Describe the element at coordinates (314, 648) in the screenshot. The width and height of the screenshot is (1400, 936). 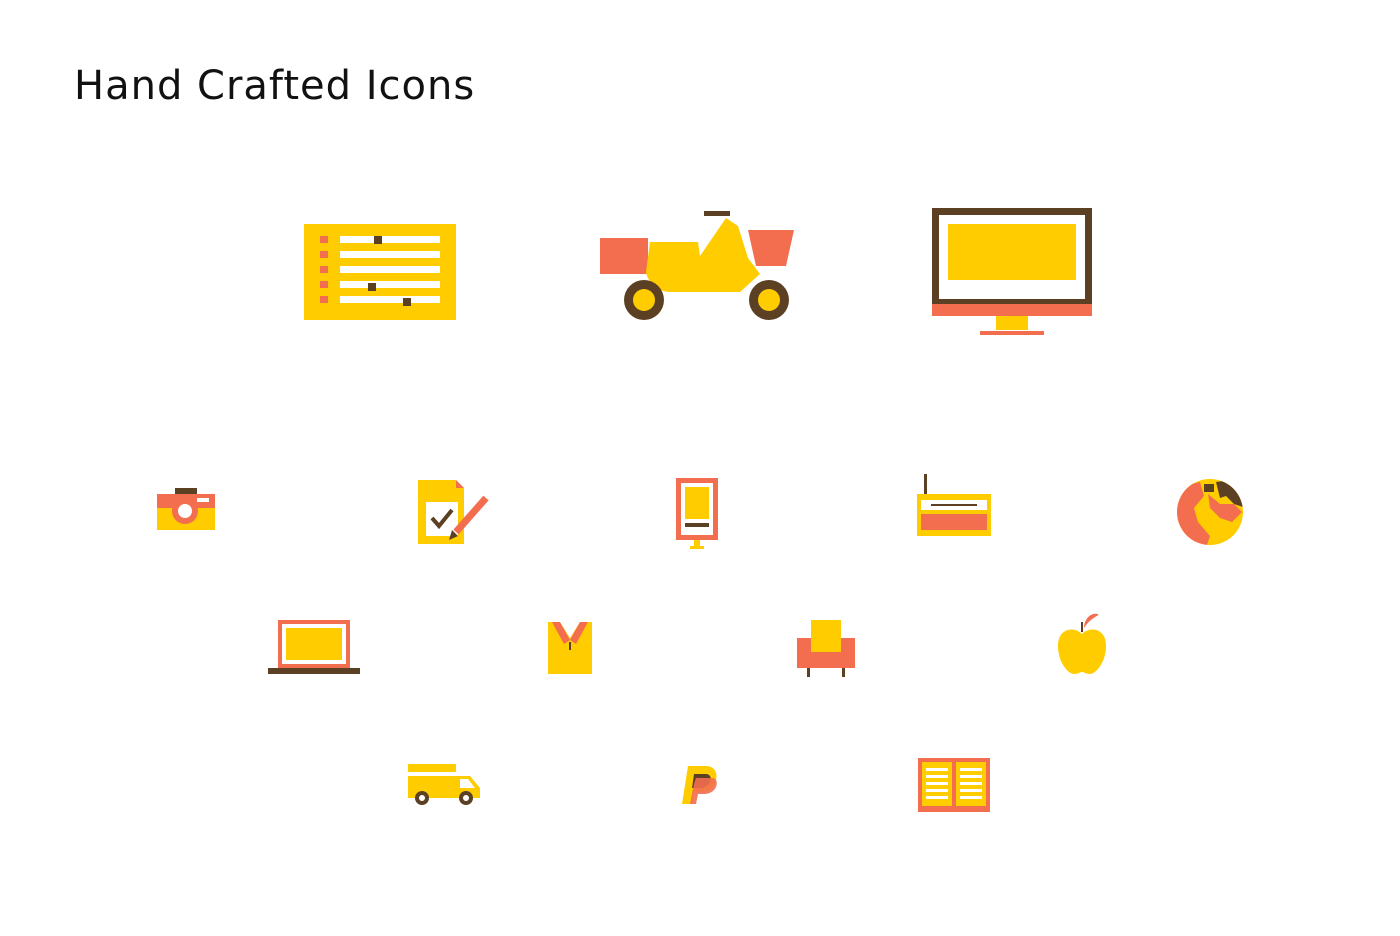
I see `laptop-icon` at that location.